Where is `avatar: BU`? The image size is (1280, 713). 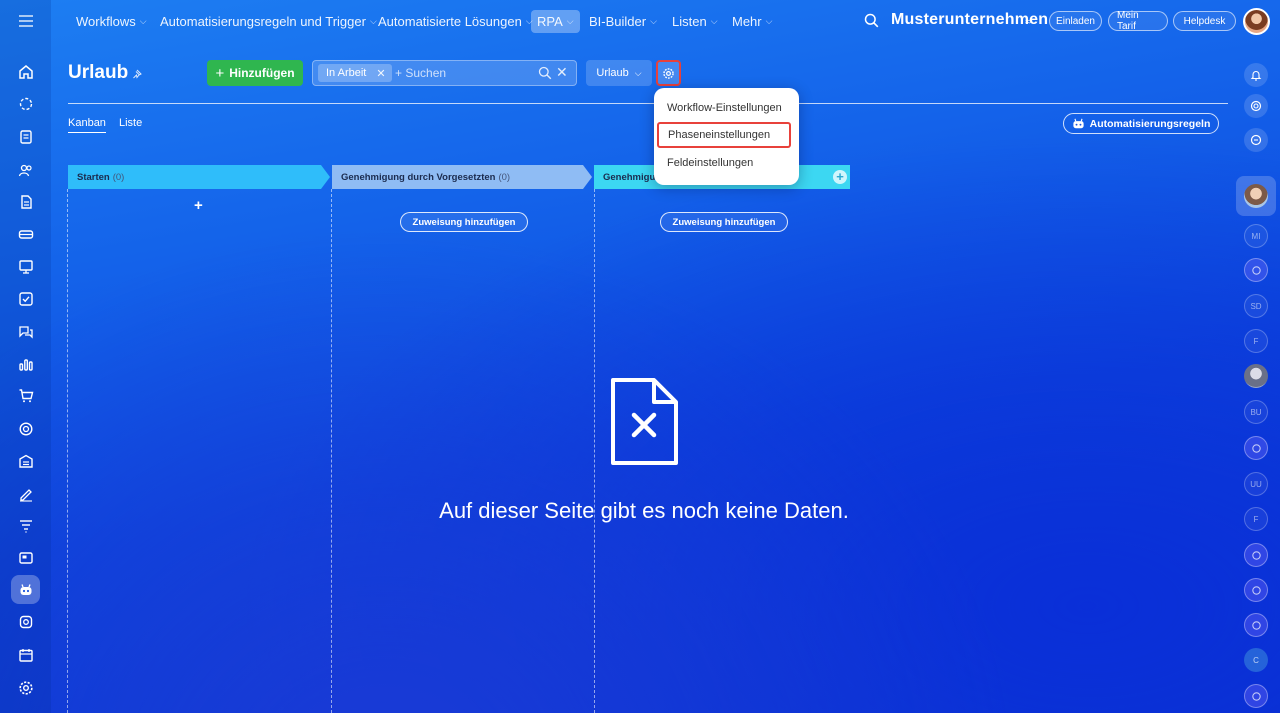 avatar: BU is located at coordinates (1256, 412).